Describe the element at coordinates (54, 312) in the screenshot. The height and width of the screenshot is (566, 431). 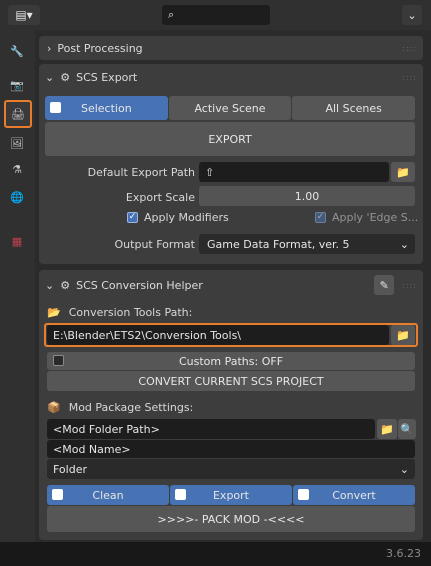
I see `folder-icon: 📂` at that location.